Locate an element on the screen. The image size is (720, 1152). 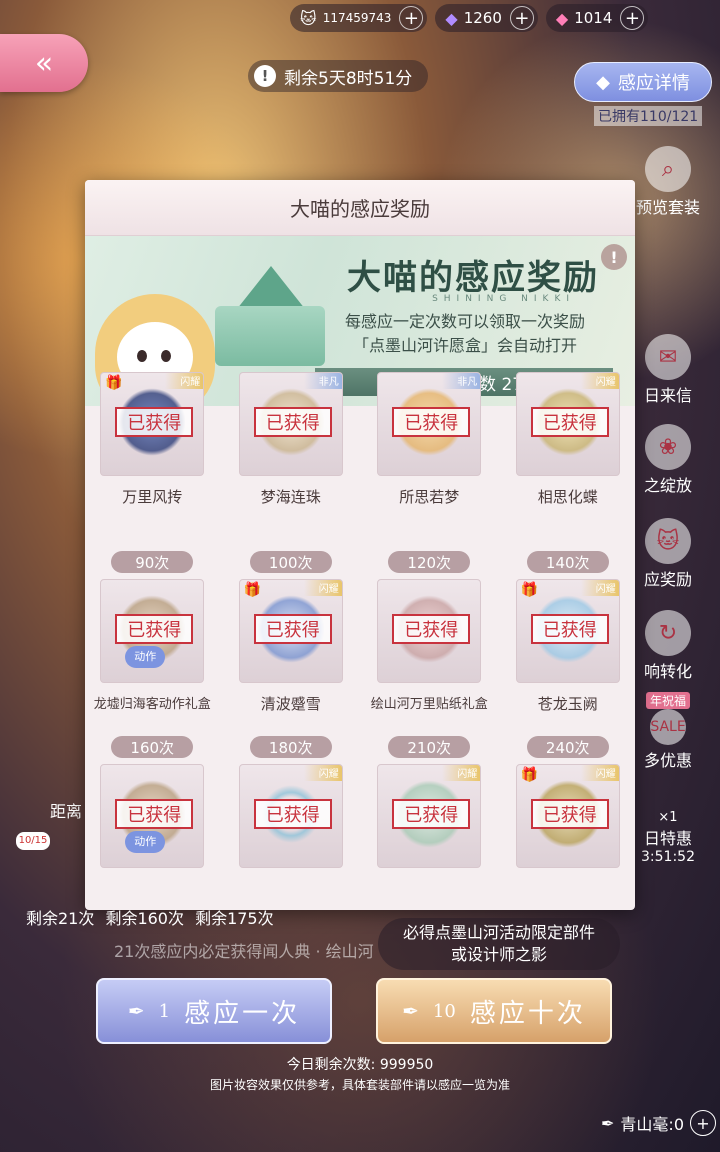
reward-item: 90次 动作 已获得 龙墟归海客动作礼盒 is located at coordinates (152, 643).